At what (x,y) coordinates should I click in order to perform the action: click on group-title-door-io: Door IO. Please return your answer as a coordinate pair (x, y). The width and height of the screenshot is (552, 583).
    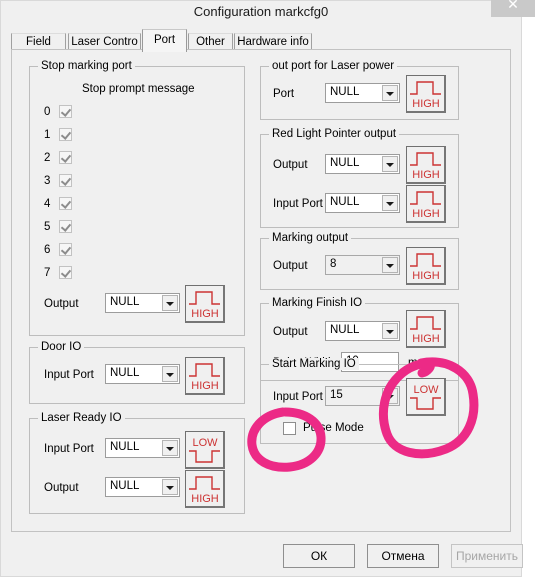
    Looking at the image, I should click on (61, 347).